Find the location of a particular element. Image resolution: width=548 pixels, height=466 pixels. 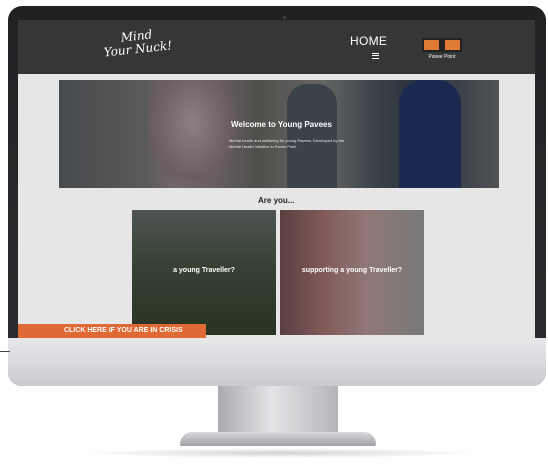

nav-home-link: HOME is located at coordinates (368, 41).